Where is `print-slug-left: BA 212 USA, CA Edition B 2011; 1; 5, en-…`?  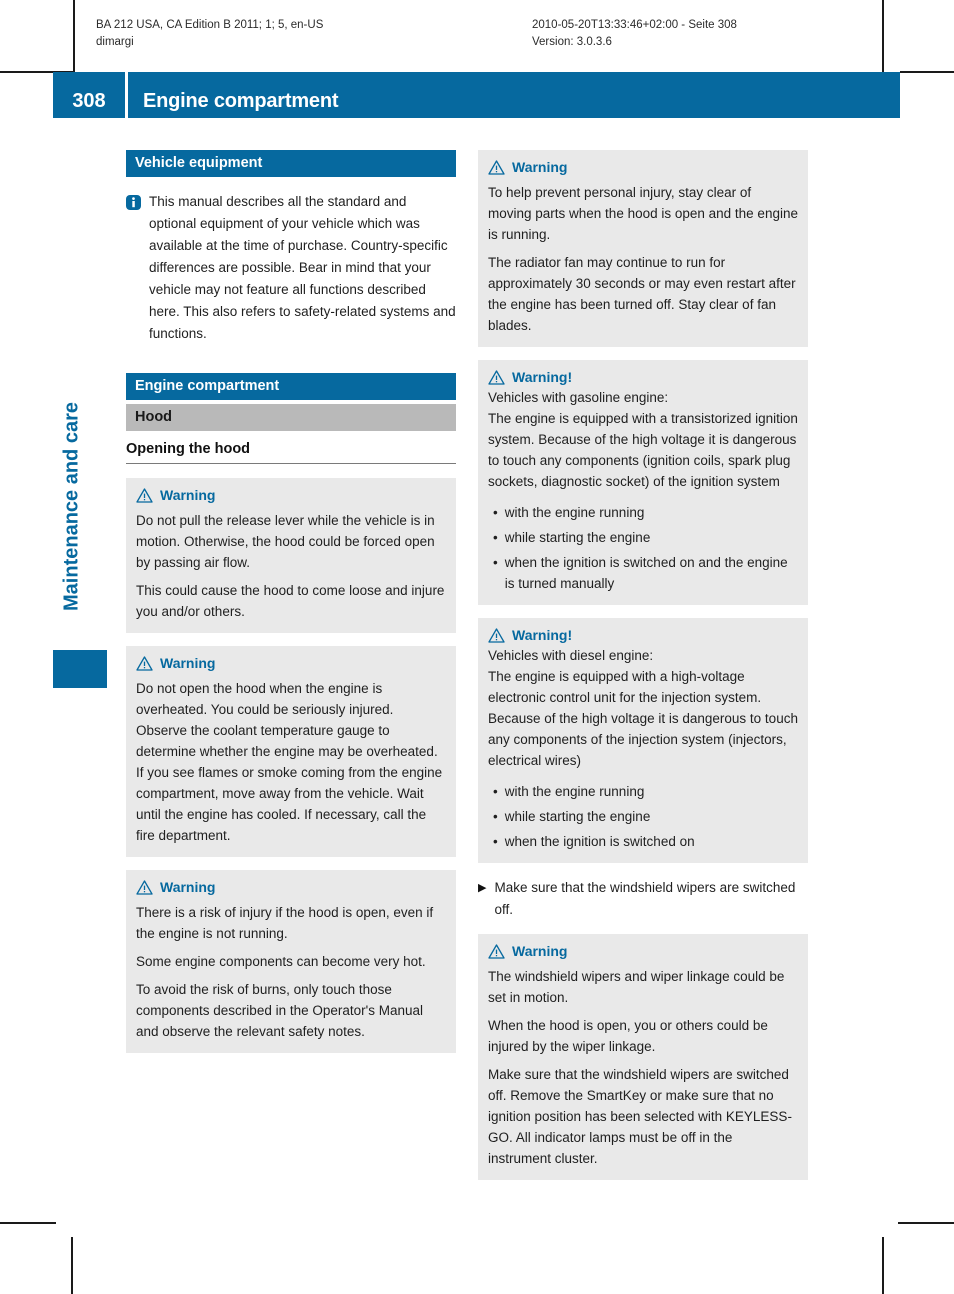 print-slug-left: BA 212 USA, CA Edition B 2011; 1; 5, en-… is located at coordinates (210, 33).